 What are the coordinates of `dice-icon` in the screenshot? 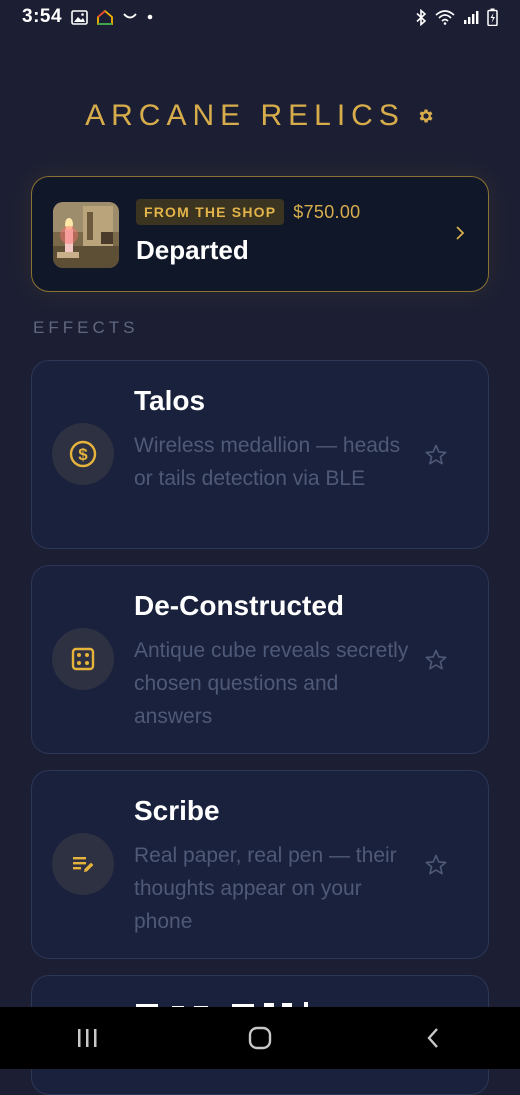 It's located at (83, 659).